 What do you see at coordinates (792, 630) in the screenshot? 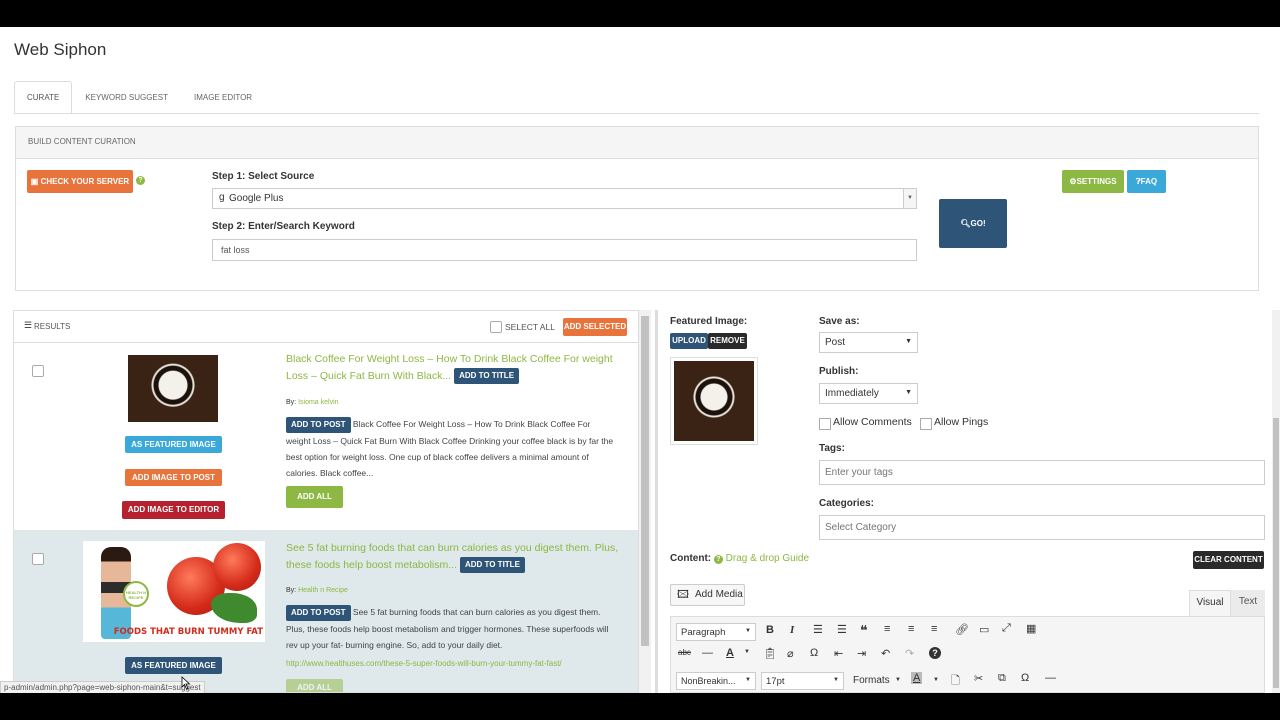
I see `italic-icon: I` at bounding box center [792, 630].